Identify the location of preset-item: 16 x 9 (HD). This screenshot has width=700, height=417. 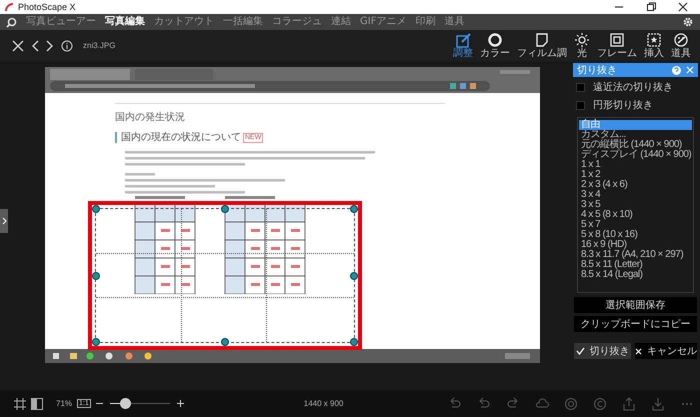
(635, 245).